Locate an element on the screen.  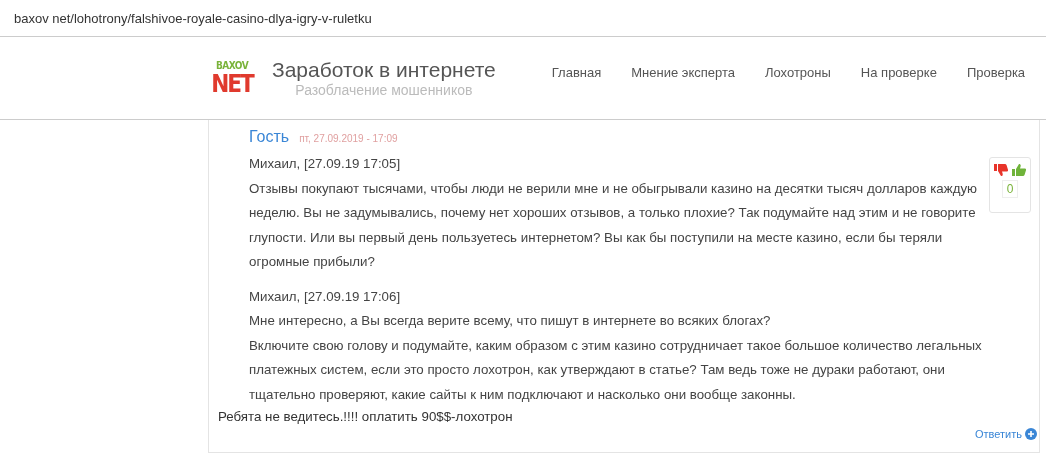
address-url: baxov net/lohotrony/falshivoe-royale-casino-dlya-igry-v-ruletku is located at coordinates (193, 18).